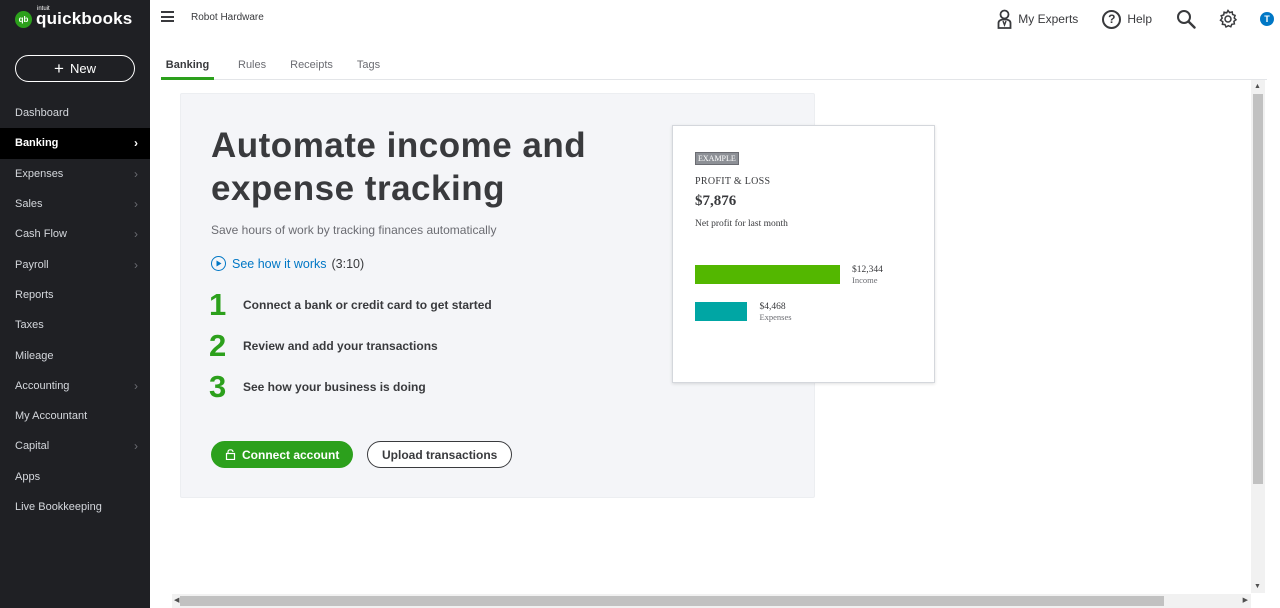  What do you see at coordinates (865, 280) in the screenshot?
I see `income-label: Income` at bounding box center [865, 280].